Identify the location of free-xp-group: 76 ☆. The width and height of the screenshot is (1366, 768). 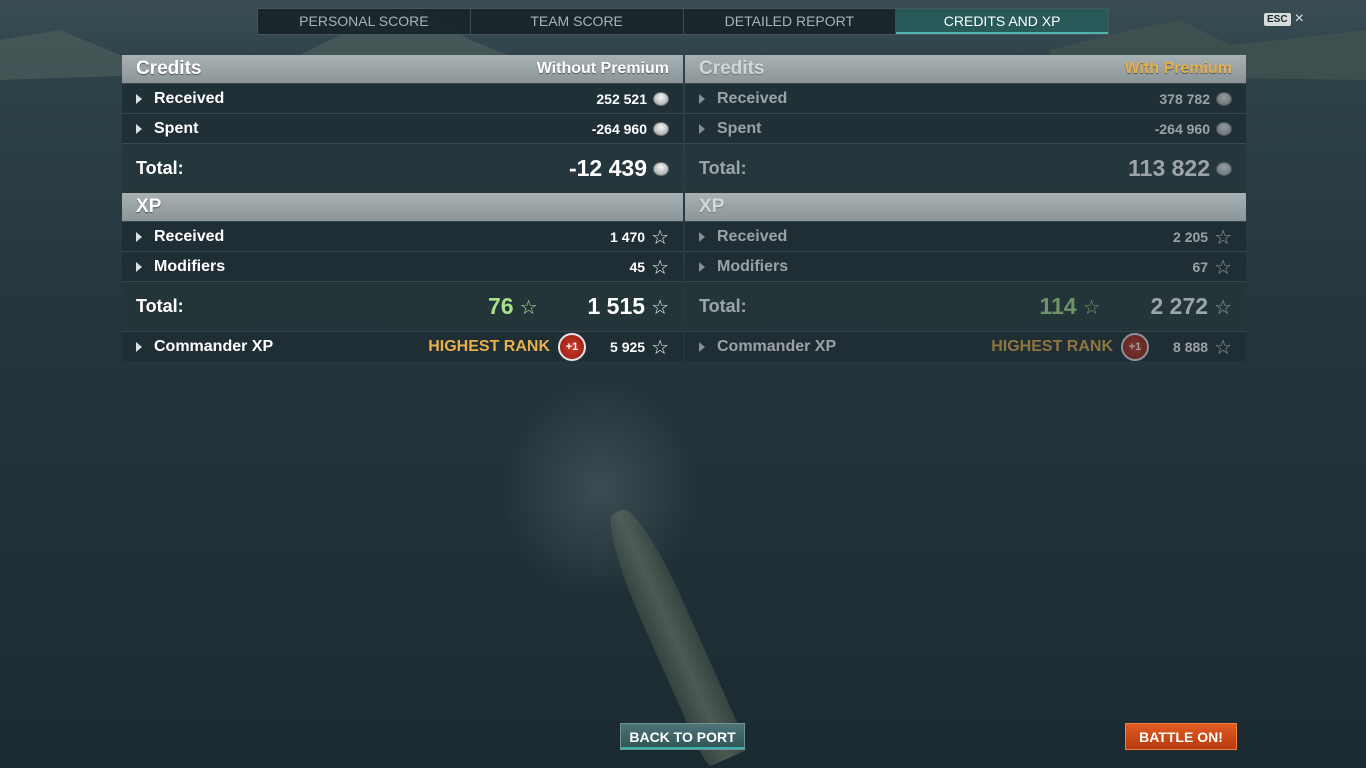
(513, 306).